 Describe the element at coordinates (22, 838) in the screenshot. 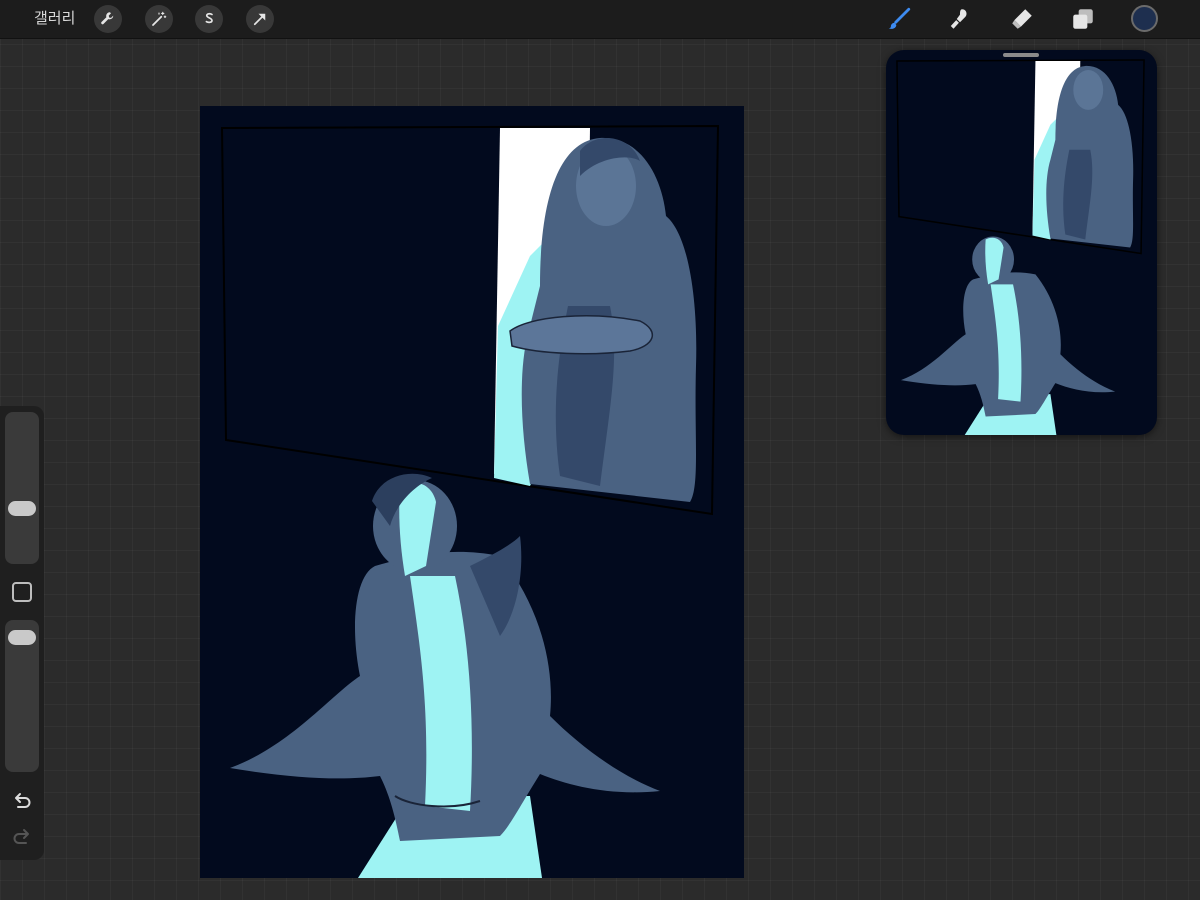

I see `redo-icon` at that location.